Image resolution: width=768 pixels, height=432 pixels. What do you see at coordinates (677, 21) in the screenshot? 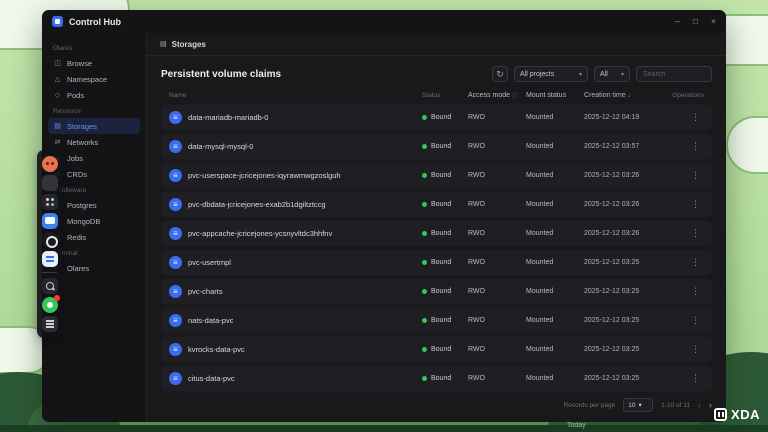
I see `minimize-button: –` at bounding box center [677, 21].